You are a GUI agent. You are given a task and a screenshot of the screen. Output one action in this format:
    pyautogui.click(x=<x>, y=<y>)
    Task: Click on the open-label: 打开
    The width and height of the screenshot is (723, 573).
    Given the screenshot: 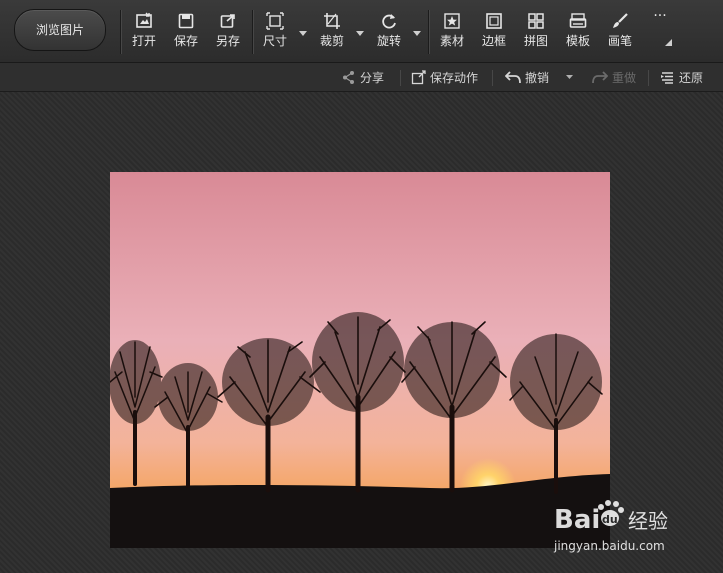 What is the action you would take?
    pyautogui.click(x=143, y=41)
    